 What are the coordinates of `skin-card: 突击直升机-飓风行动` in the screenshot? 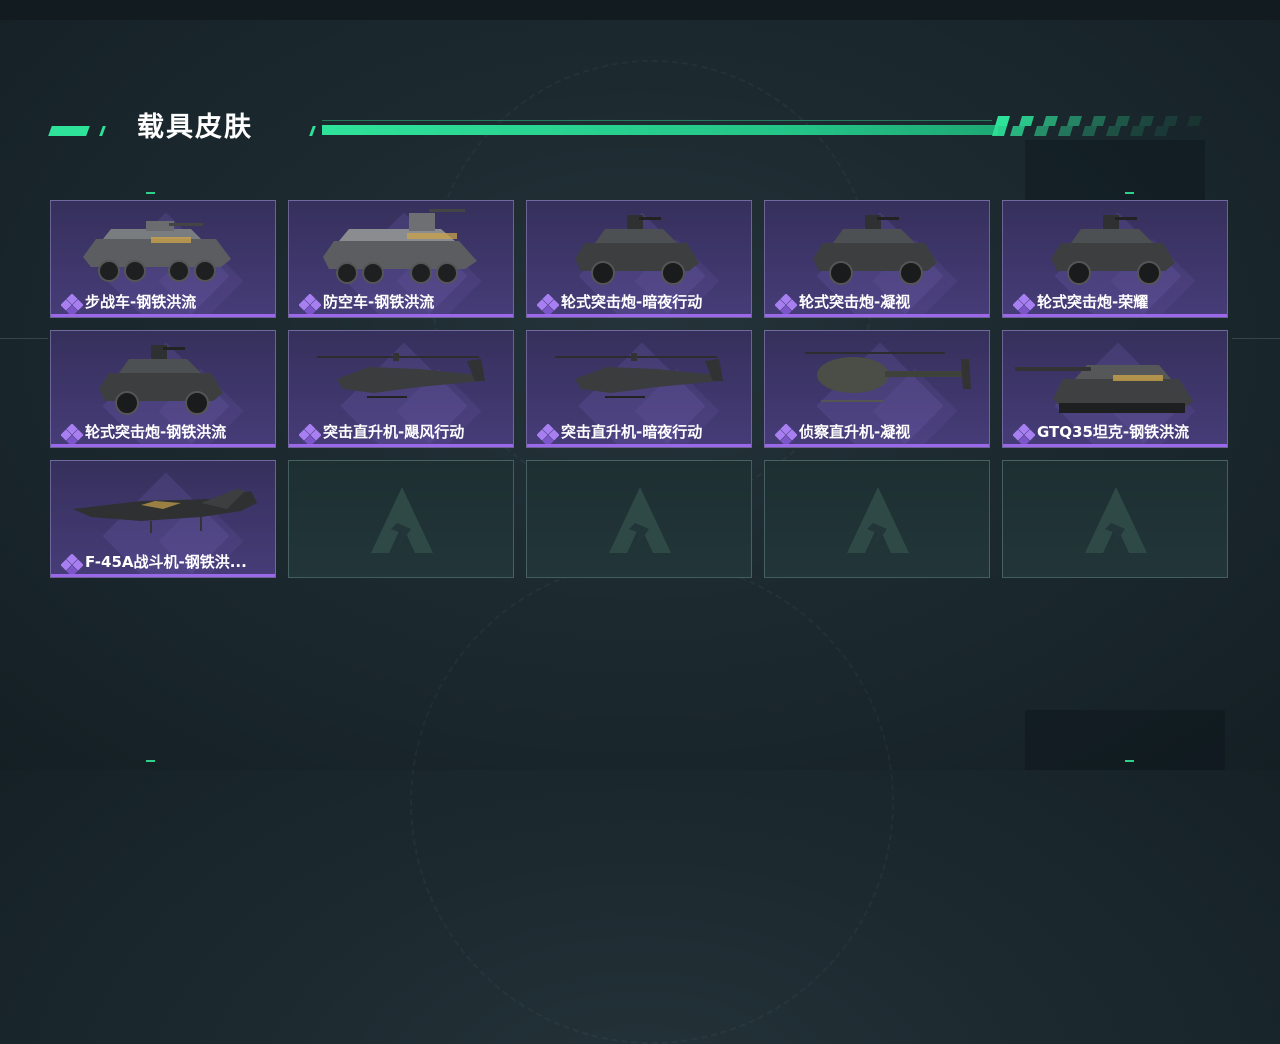 It's located at (401, 389).